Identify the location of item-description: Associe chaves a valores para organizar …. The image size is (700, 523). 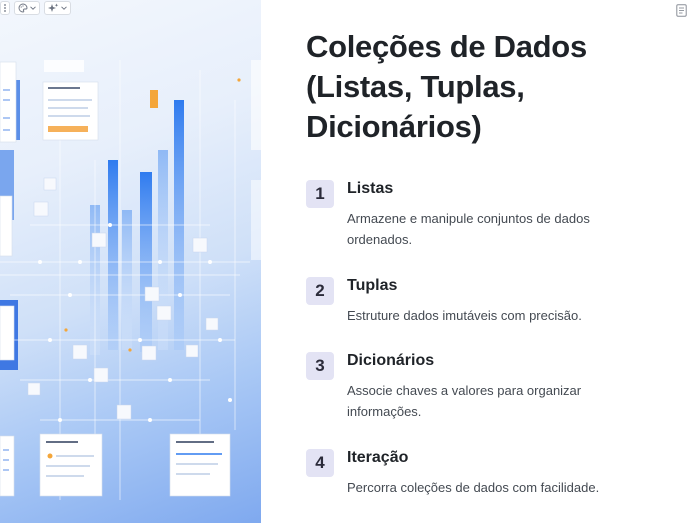
(464, 401).